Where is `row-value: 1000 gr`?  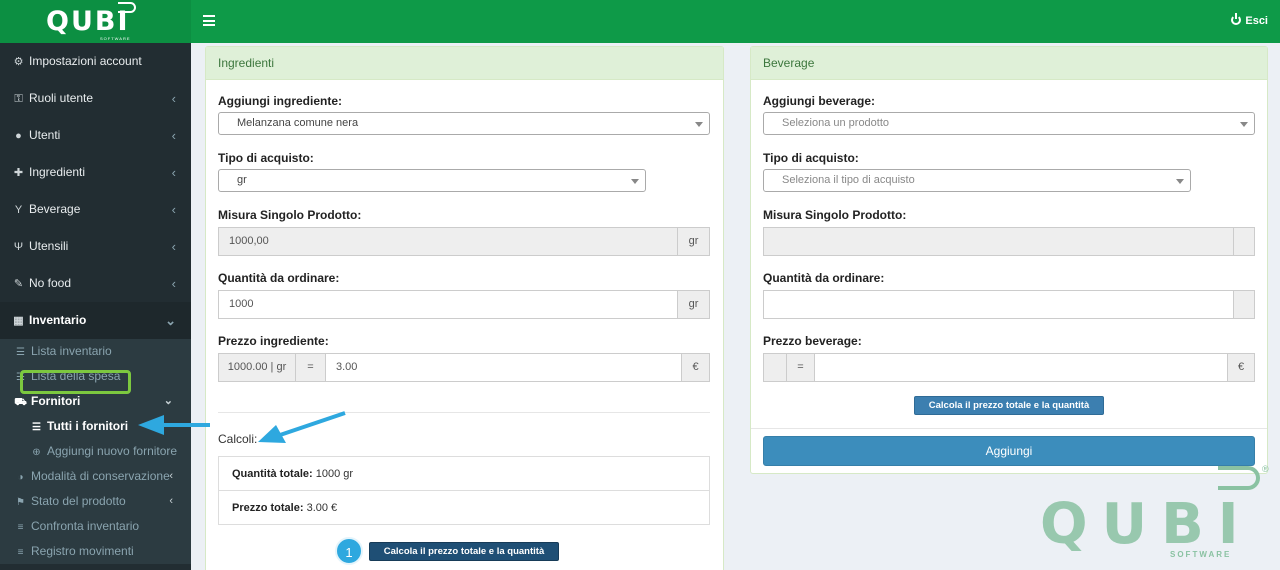
row-value: 1000 gr is located at coordinates (334, 474).